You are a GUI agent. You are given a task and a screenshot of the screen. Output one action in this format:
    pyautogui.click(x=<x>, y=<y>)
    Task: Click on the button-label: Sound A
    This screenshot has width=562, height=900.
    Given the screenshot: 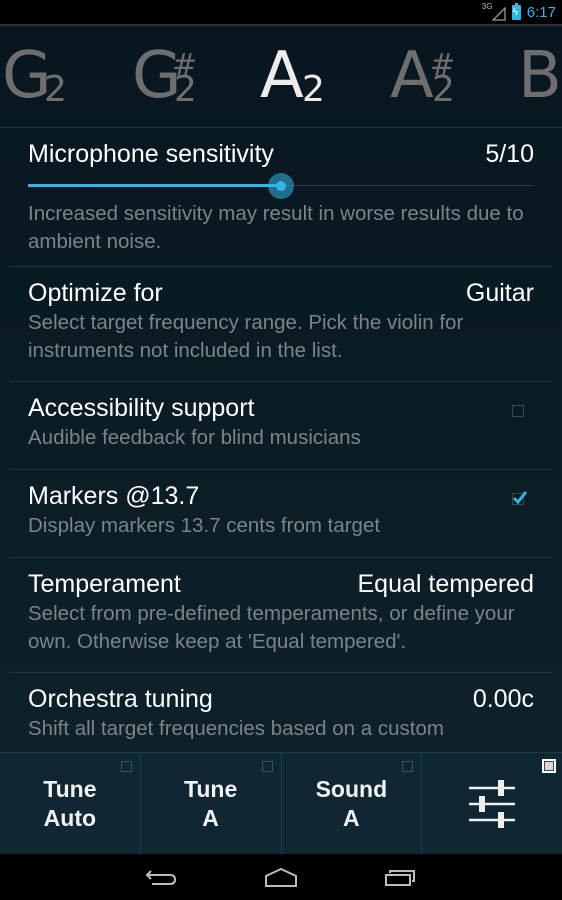 What is the action you would take?
    pyautogui.click(x=352, y=804)
    